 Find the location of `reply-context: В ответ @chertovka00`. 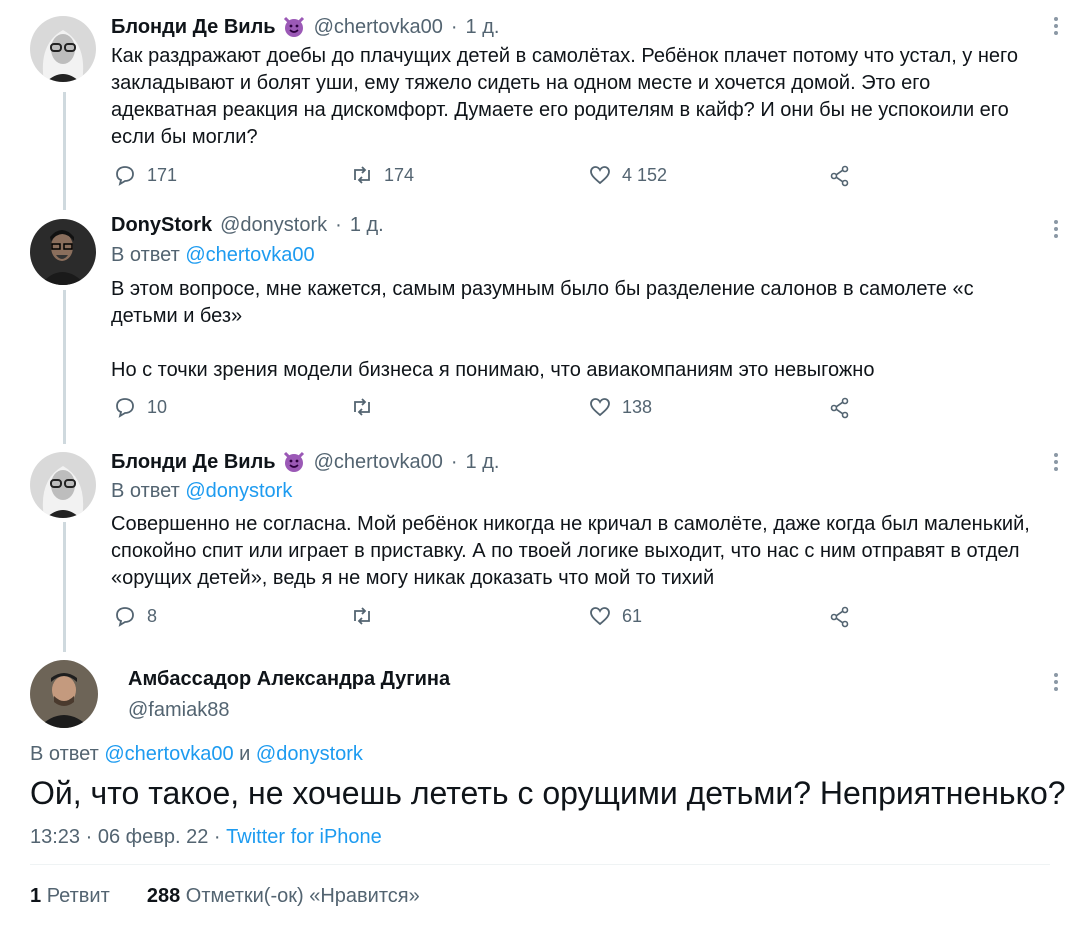

reply-context: В ответ @chertovka00 is located at coordinates (213, 255).